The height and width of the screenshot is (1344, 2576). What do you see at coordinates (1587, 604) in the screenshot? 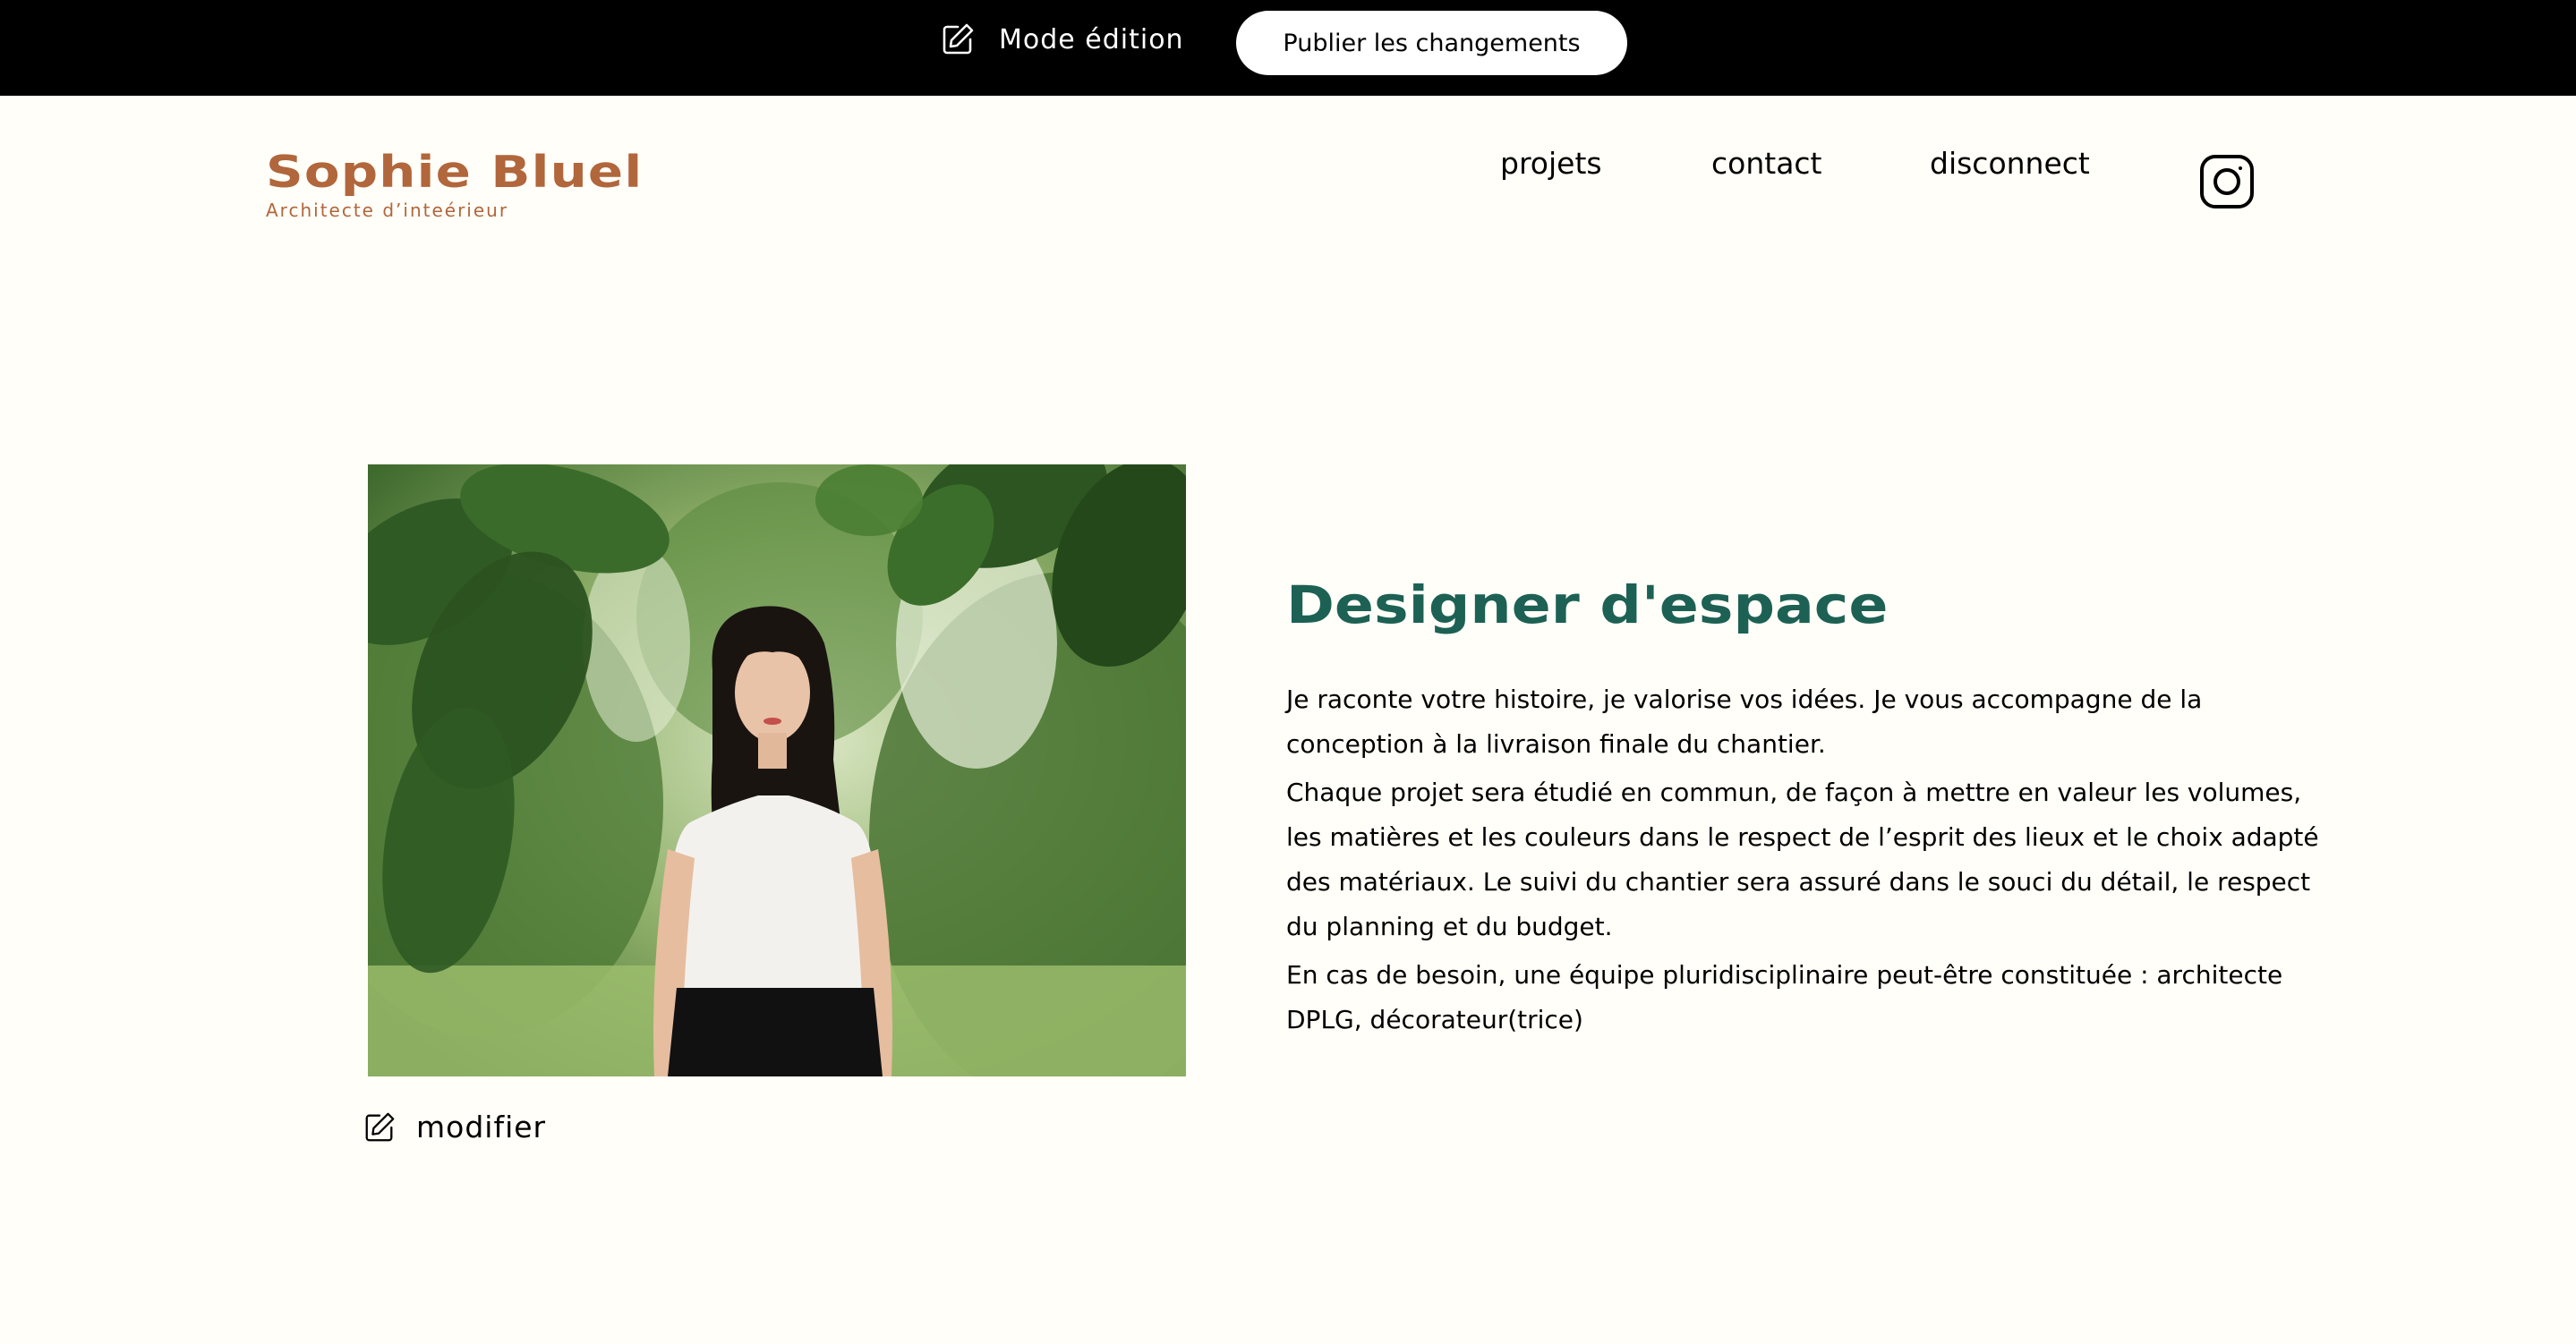
I see `intro-title: Designer d'espace` at bounding box center [1587, 604].